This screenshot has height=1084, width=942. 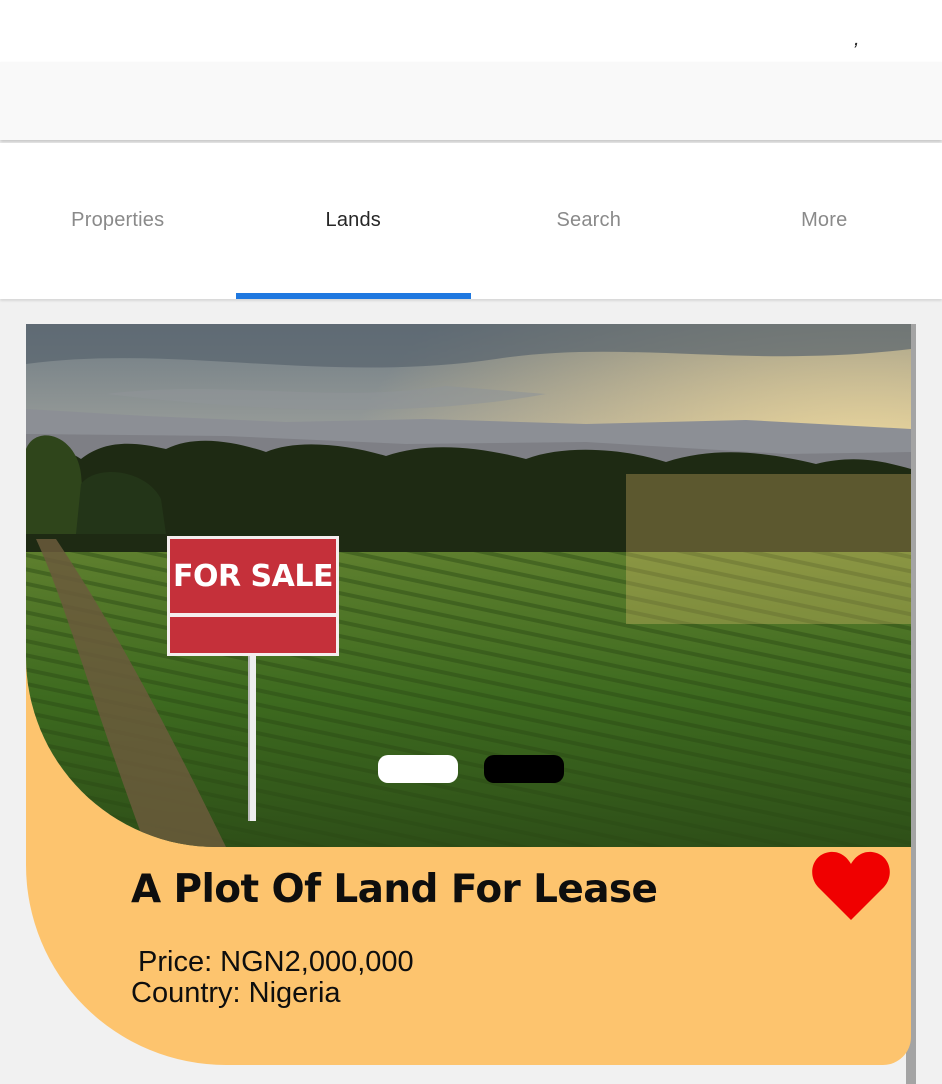 I want to click on heart-icon, so click(x=851, y=886).